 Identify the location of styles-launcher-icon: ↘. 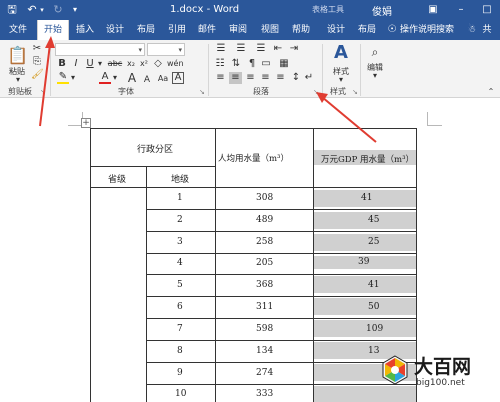
(355, 92).